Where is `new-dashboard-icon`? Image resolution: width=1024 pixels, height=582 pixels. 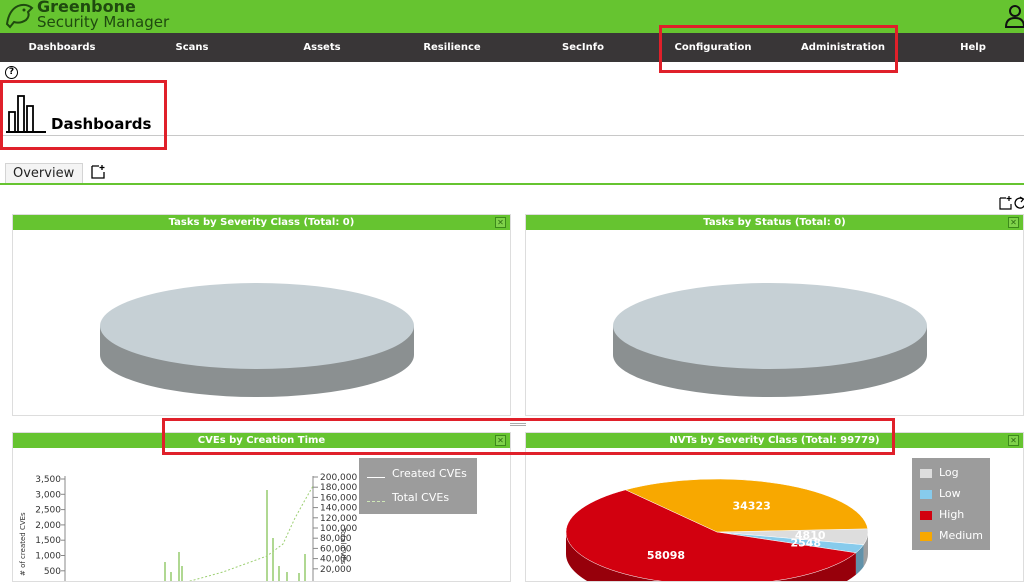 new-dashboard-icon is located at coordinates (98, 172).